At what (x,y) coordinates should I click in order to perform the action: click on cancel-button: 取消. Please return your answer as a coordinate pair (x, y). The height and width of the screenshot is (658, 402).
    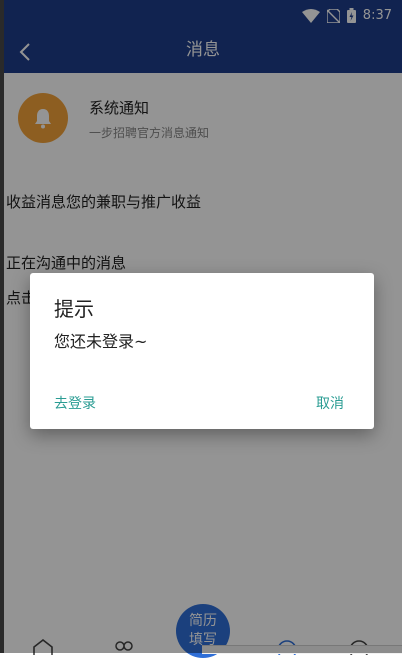
    Looking at the image, I should click on (330, 403).